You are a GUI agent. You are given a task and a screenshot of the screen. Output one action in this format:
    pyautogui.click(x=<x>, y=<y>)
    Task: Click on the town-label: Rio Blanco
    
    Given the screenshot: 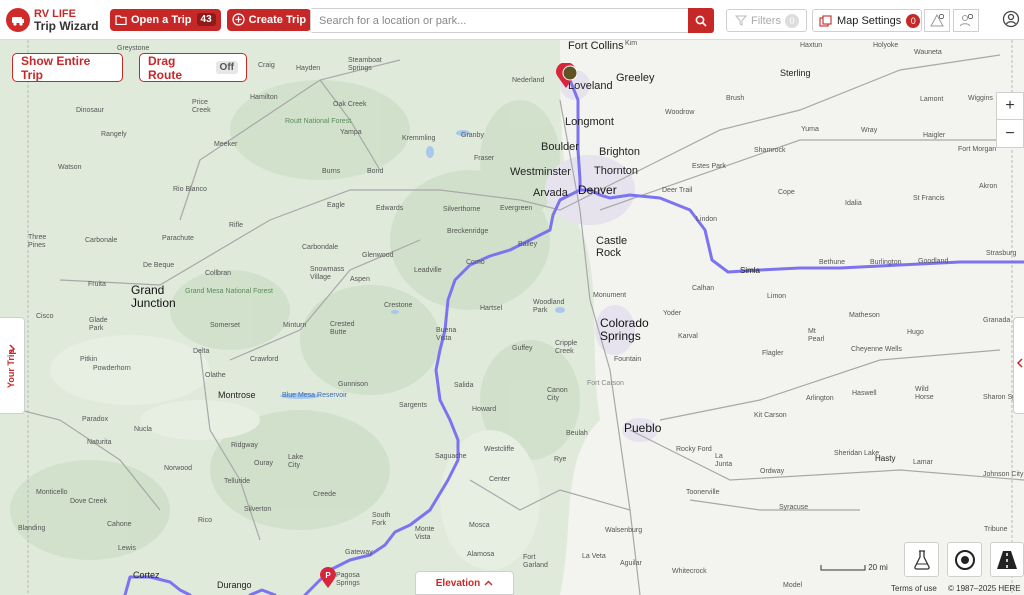 What is the action you would take?
    pyautogui.click(x=190, y=189)
    